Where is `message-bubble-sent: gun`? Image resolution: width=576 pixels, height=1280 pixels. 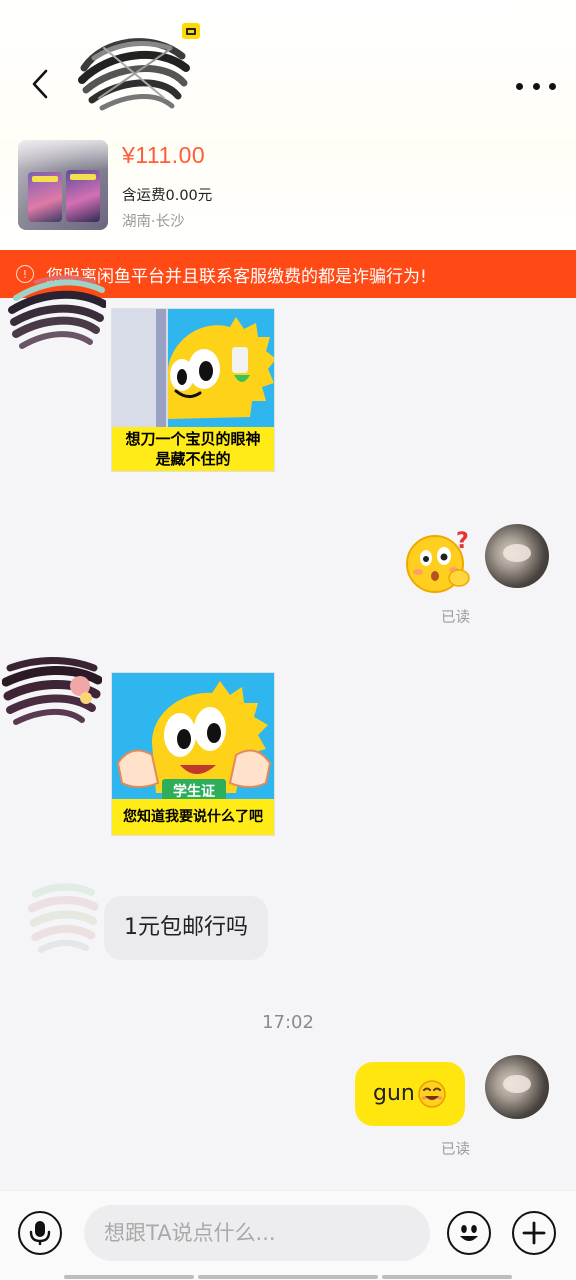
message-bubble-sent: gun is located at coordinates (410, 1094).